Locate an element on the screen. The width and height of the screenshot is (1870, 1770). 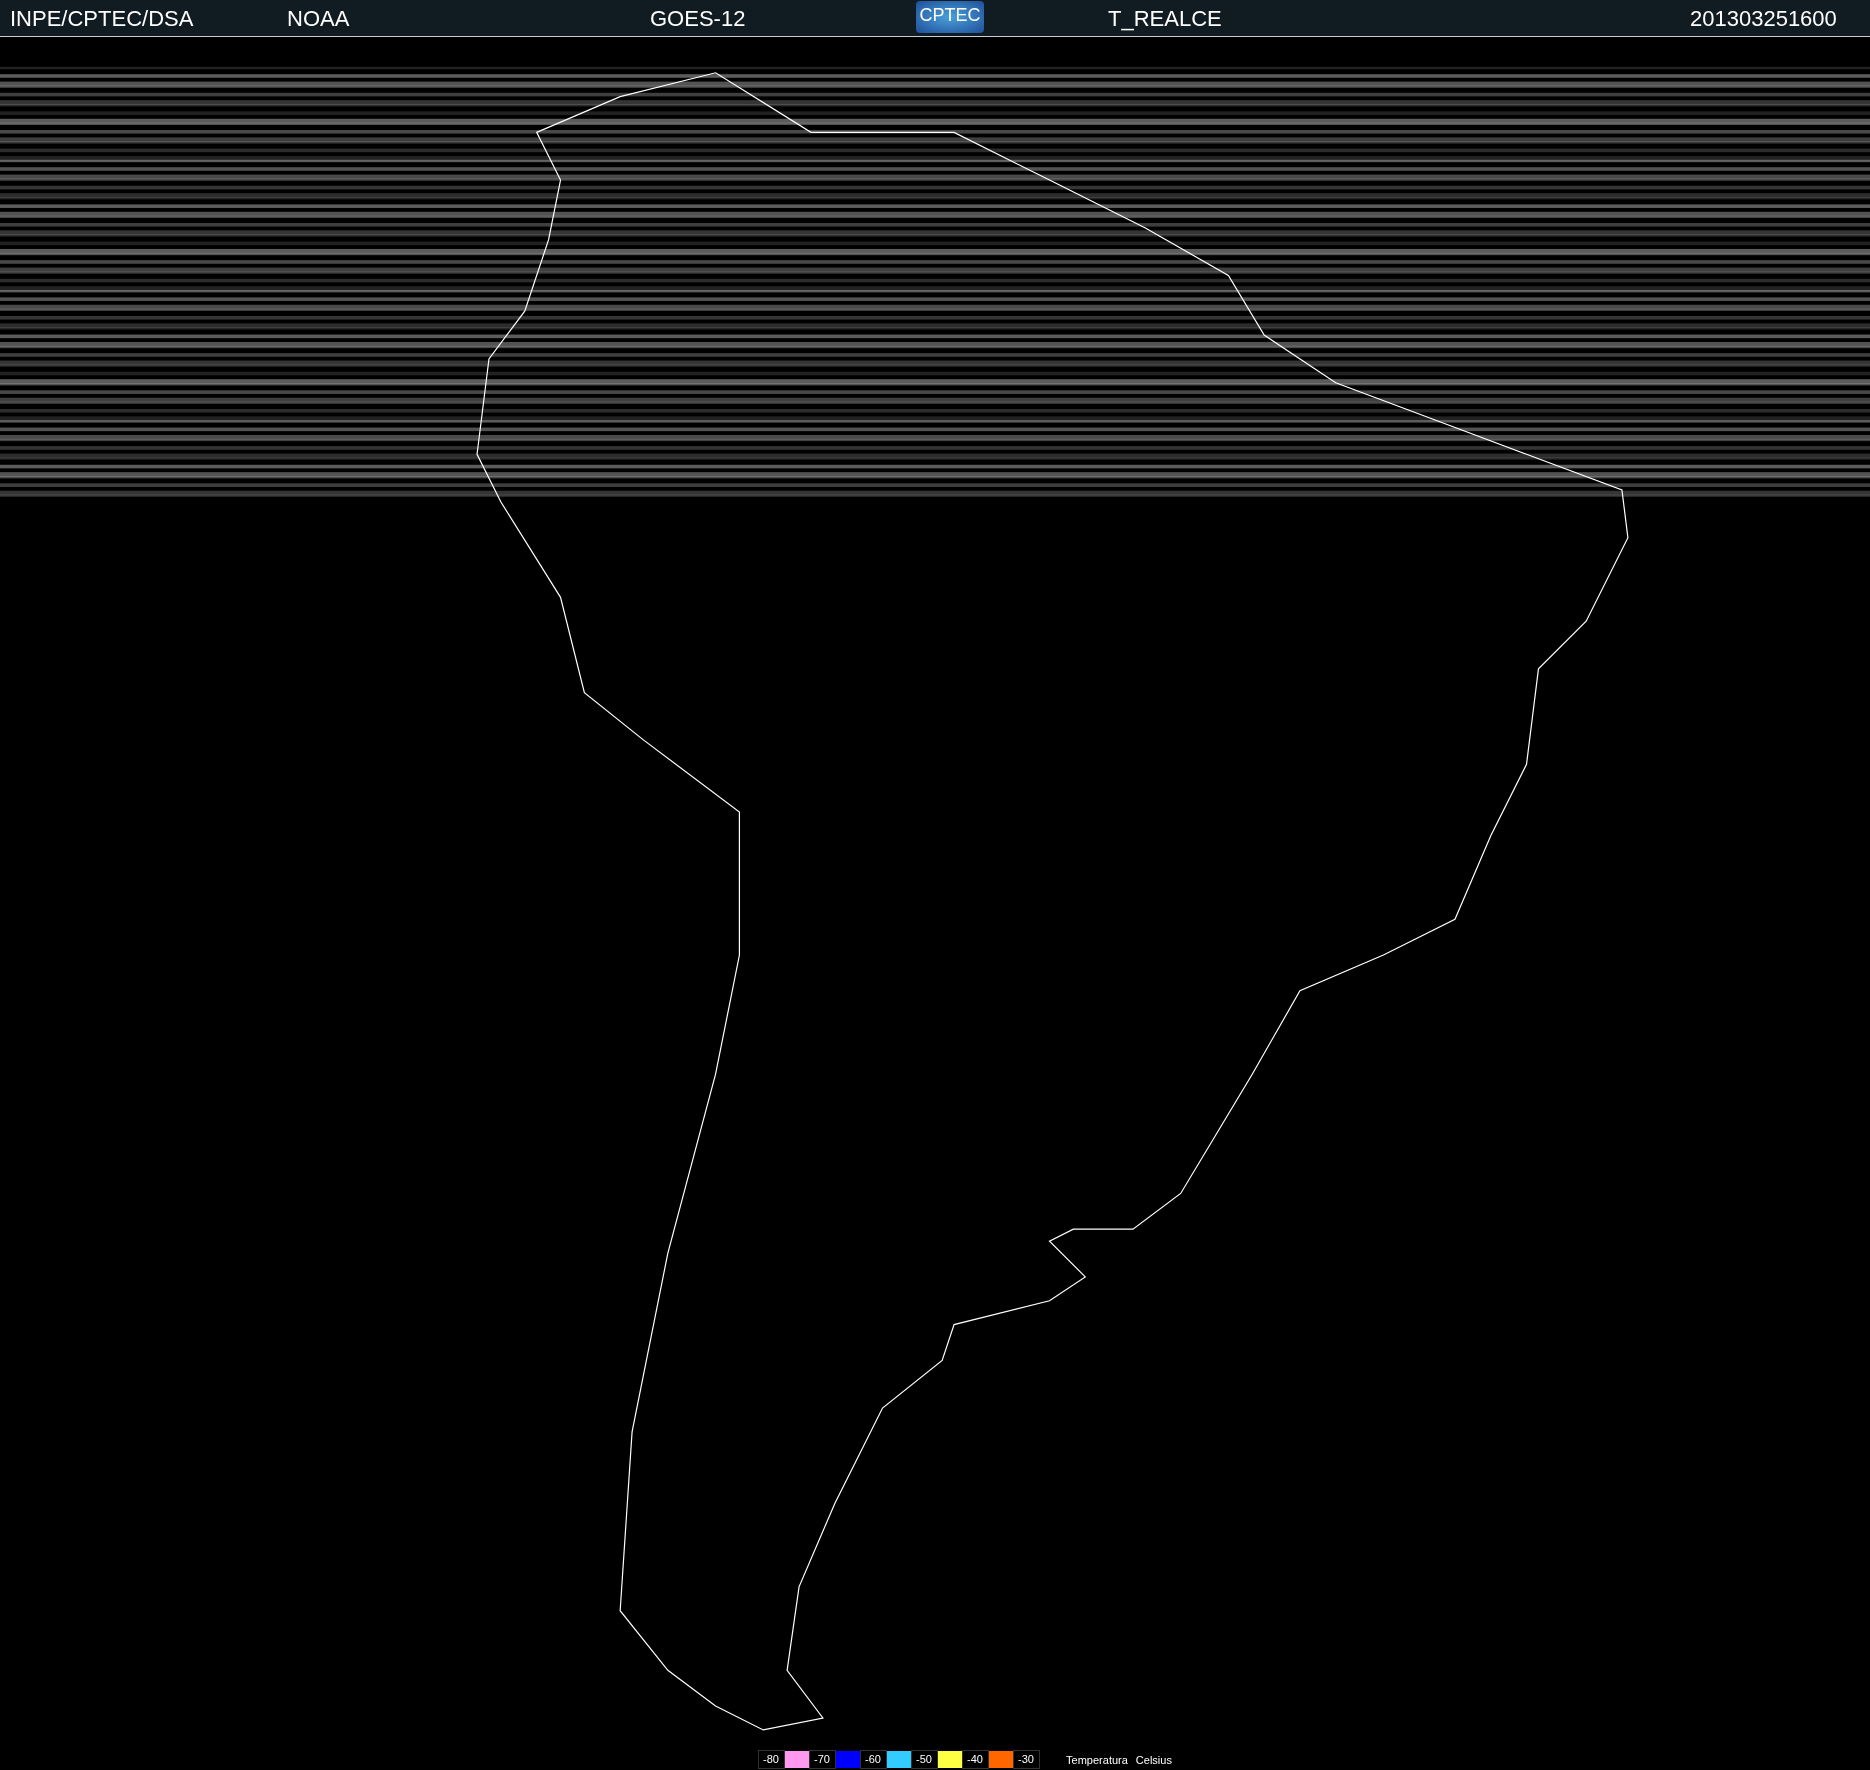
legend-label: -60 is located at coordinates (874, 1759).